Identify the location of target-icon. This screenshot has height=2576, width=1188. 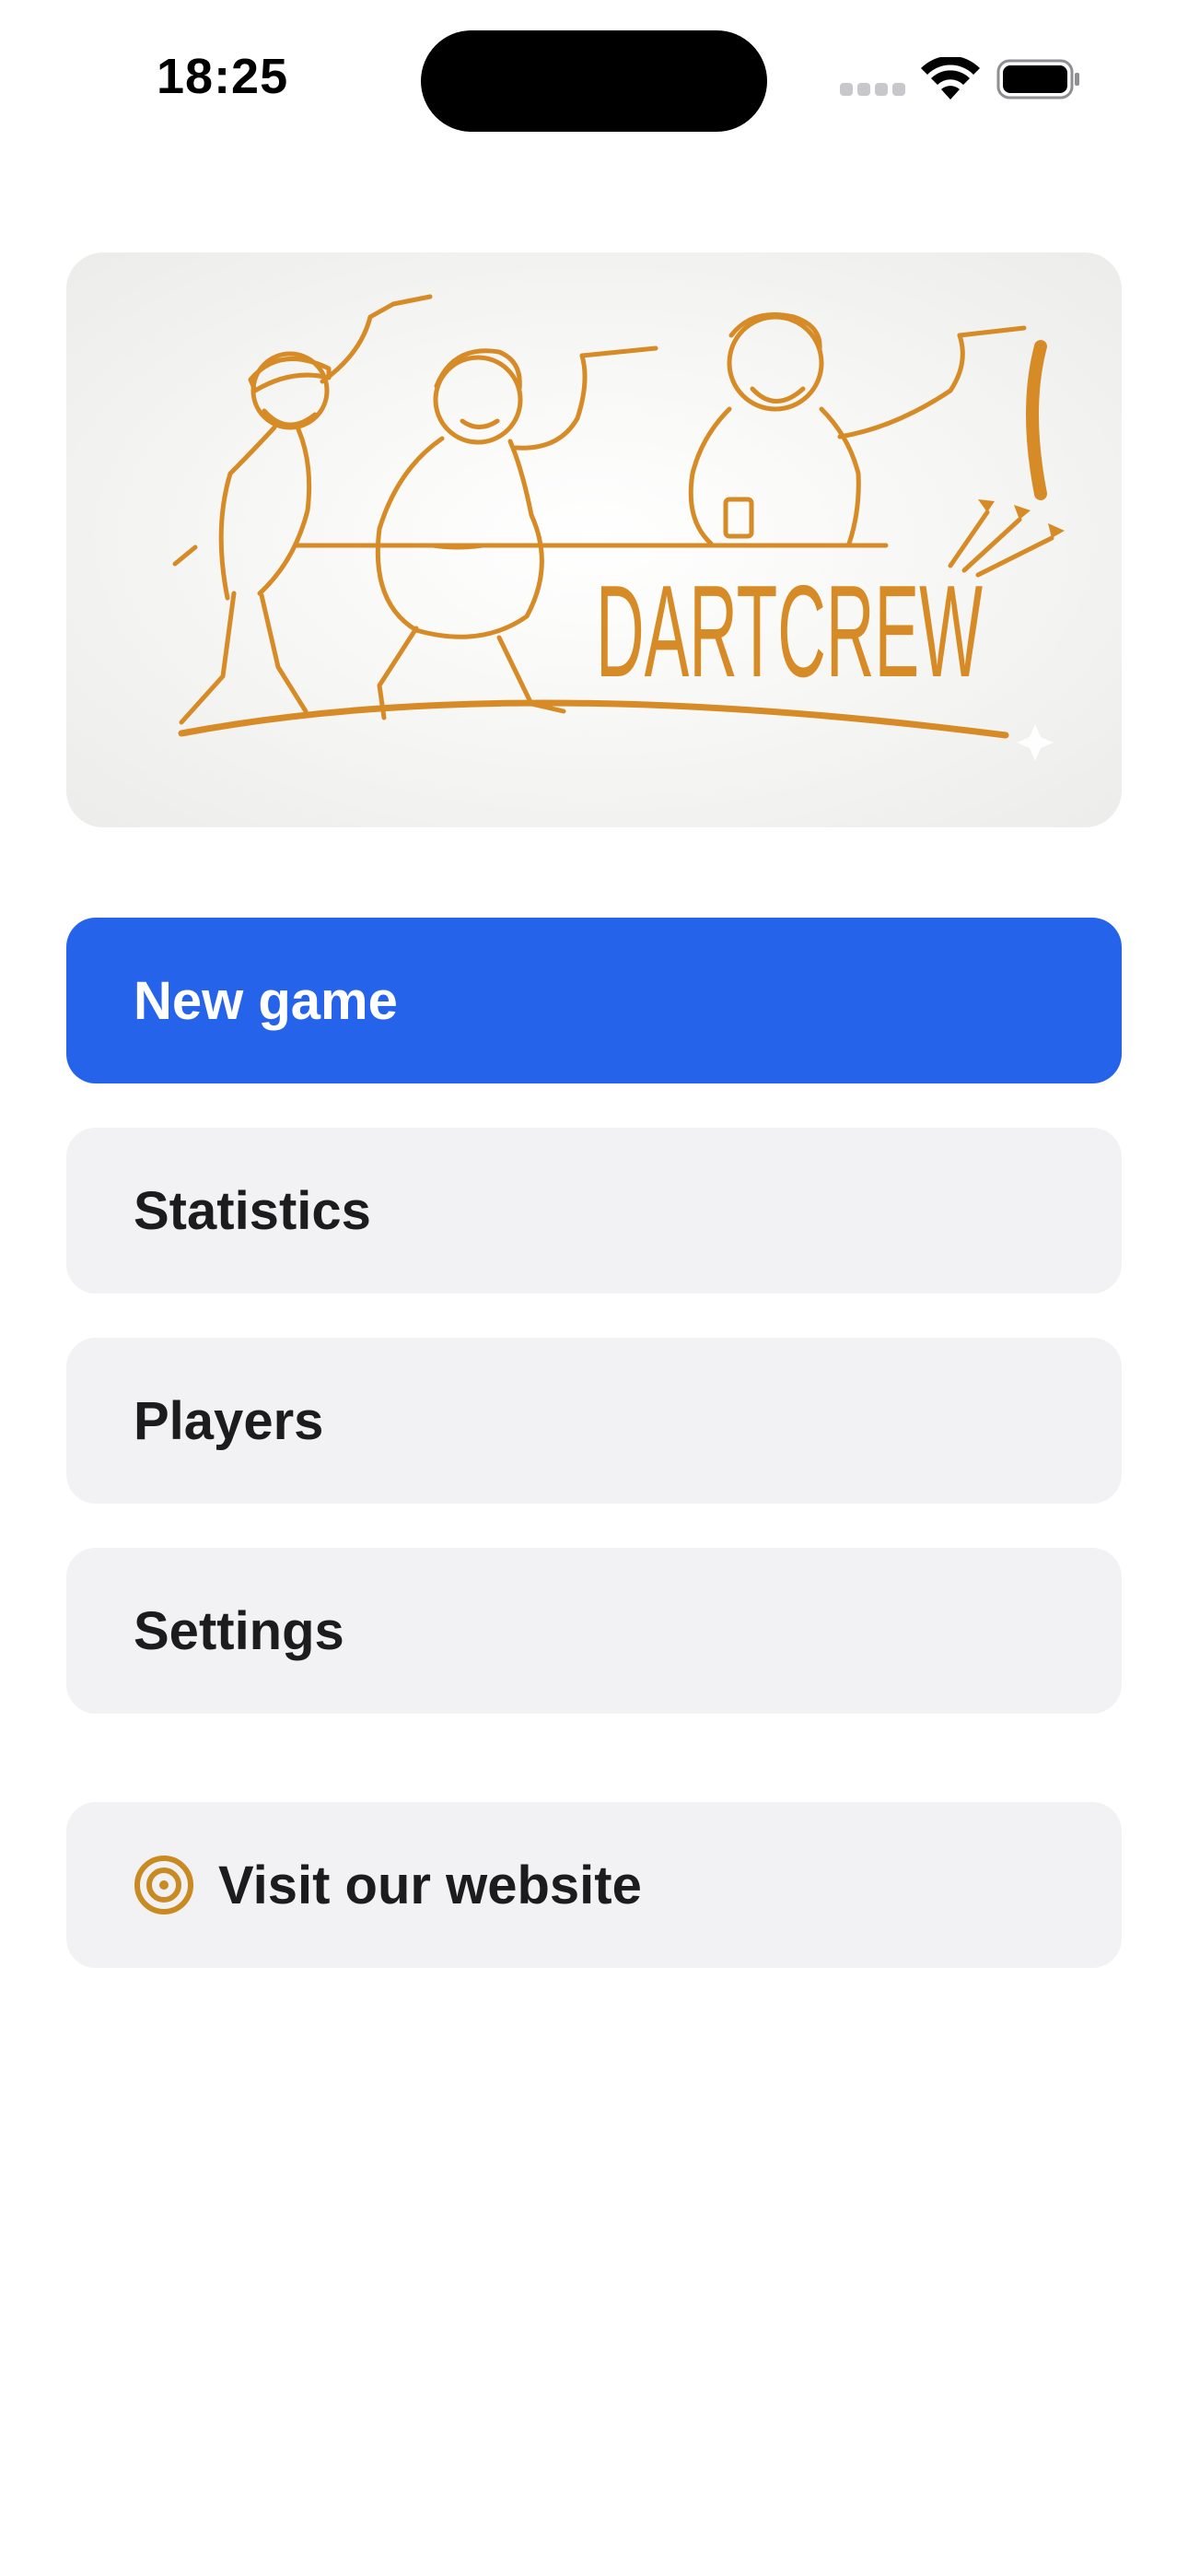
(163, 1885).